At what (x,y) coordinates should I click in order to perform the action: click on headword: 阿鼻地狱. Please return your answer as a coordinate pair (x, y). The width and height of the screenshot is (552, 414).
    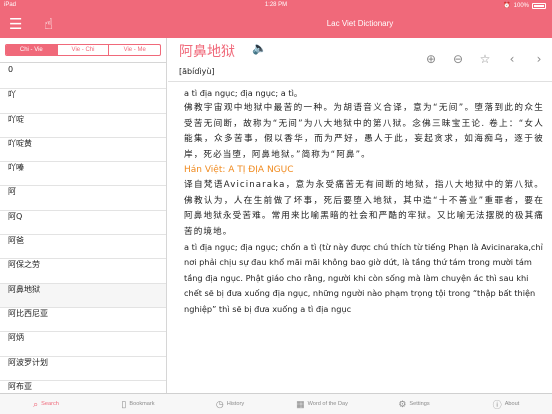
    Looking at the image, I should click on (207, 52).